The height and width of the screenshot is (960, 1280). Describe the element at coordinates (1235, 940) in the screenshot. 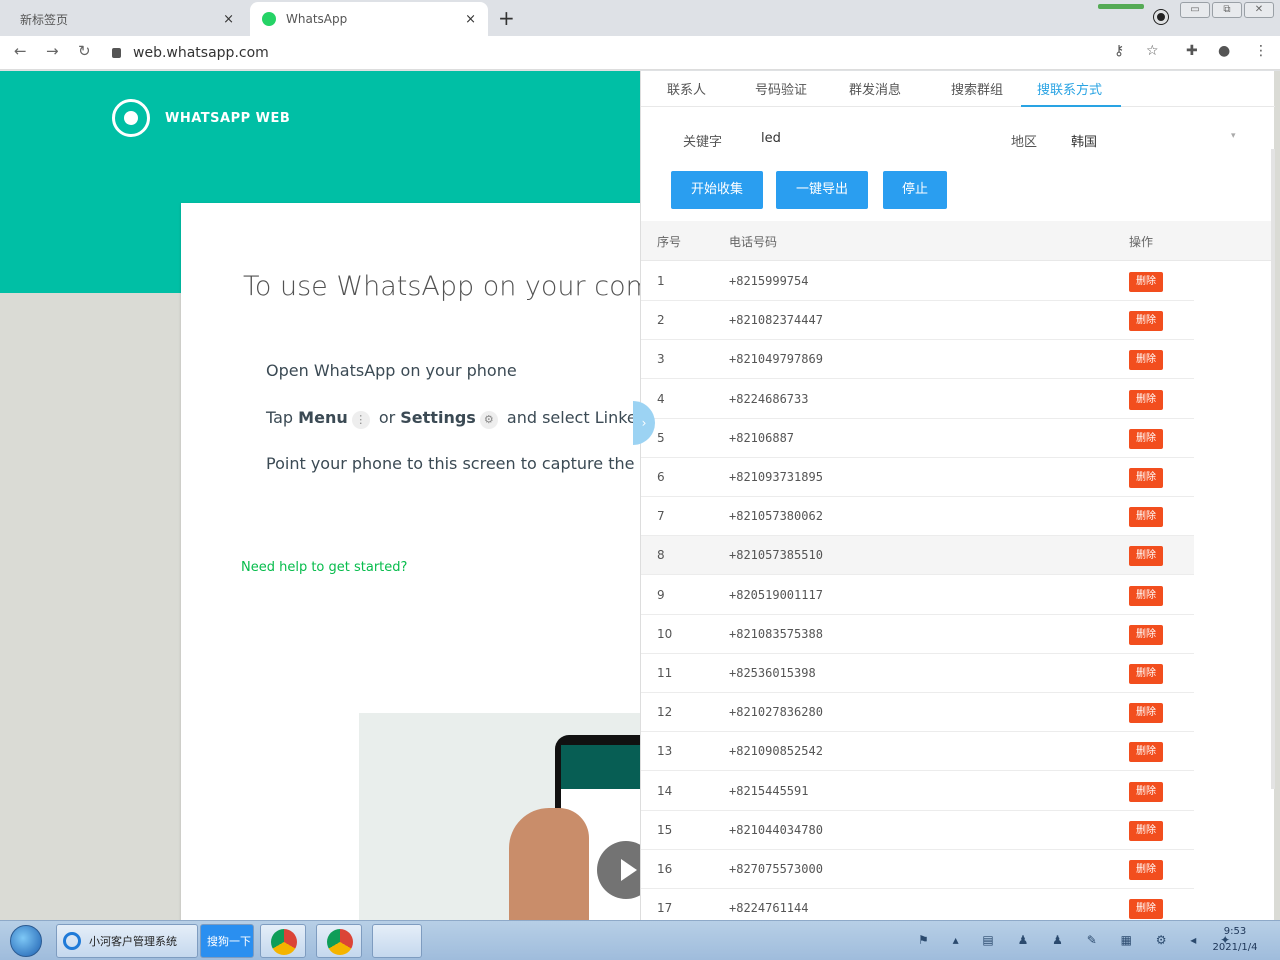

I see `clock: 9:53 2021/1/4` at that location.